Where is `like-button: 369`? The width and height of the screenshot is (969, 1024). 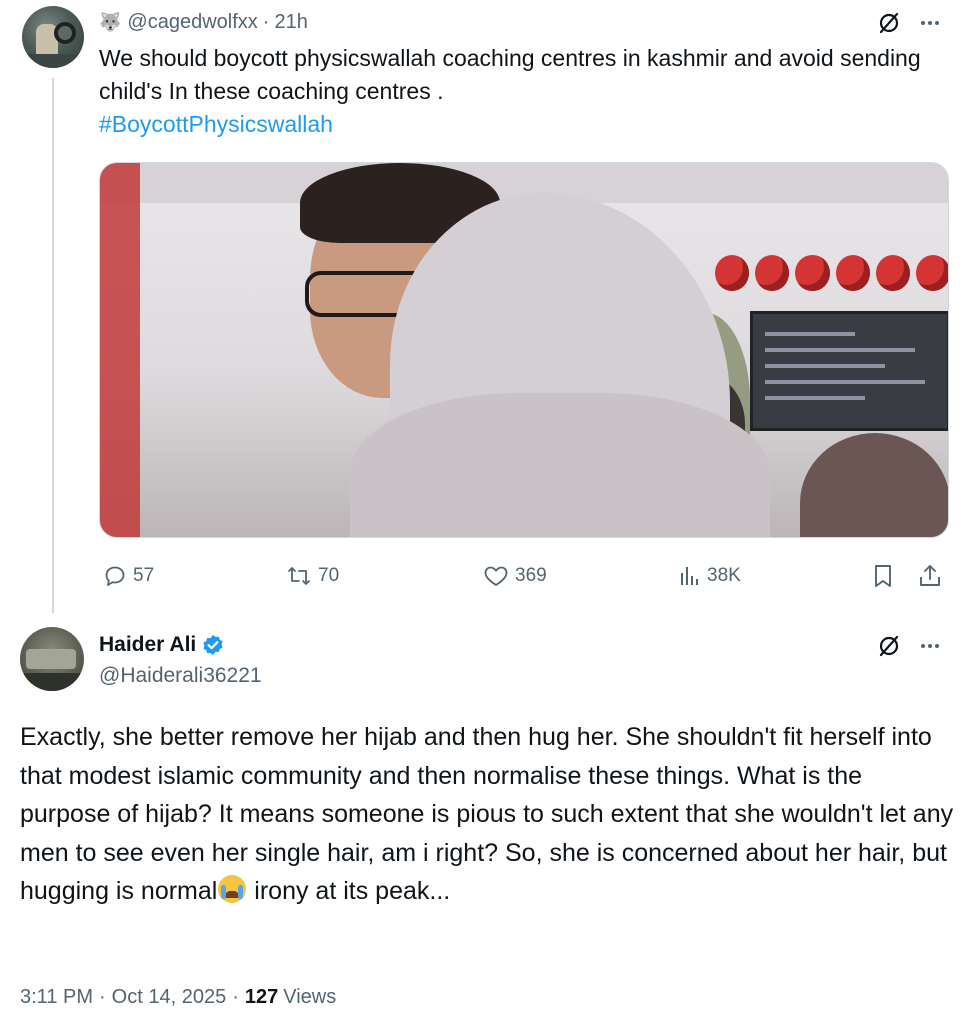
like-button: 369 is located at coordinates (515, 576).